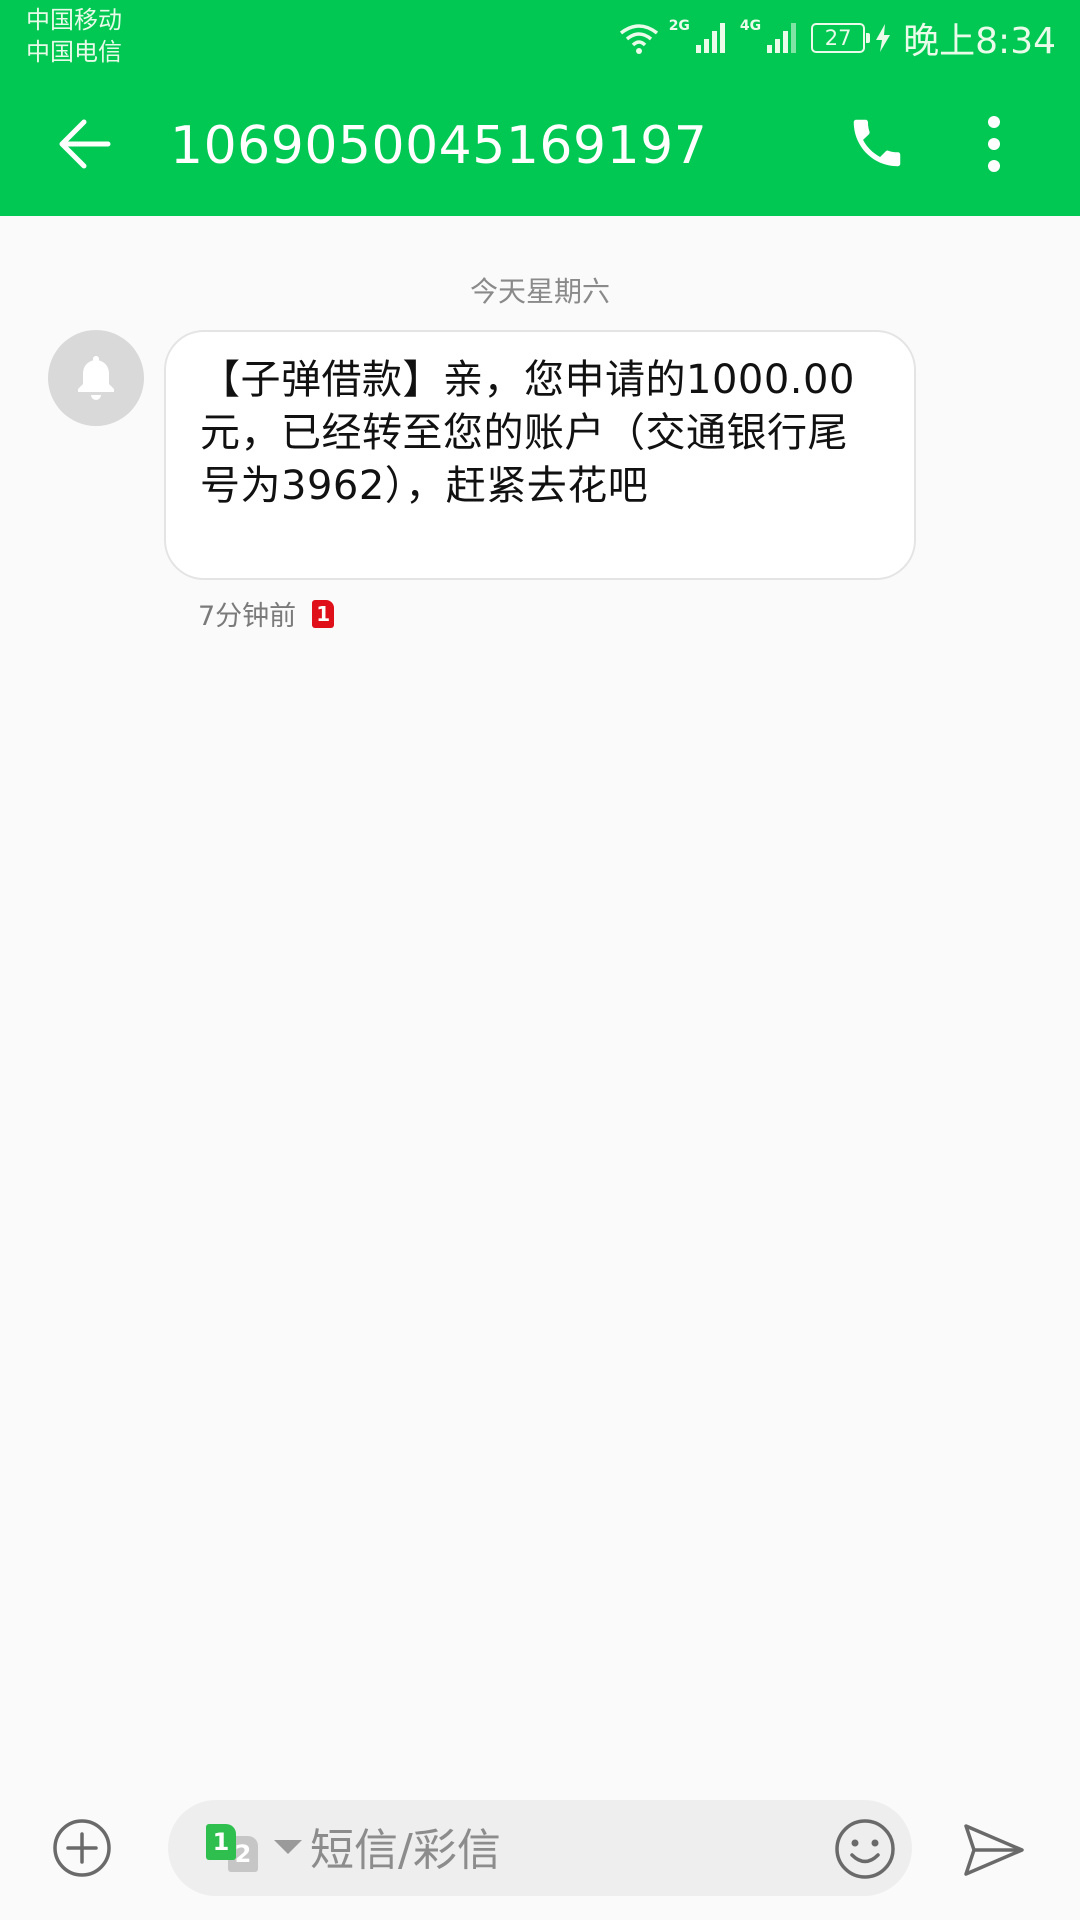 This screenshot has height=1920, width=1080. I want to click on bell-icon, so click(96, 378).